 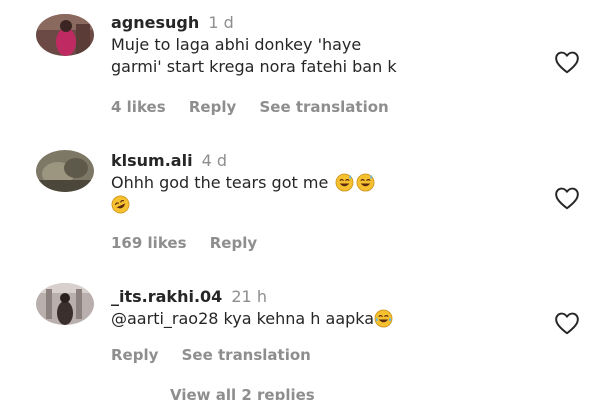 I want to click on comment-time: 1 d, so click(x=221, y=22).